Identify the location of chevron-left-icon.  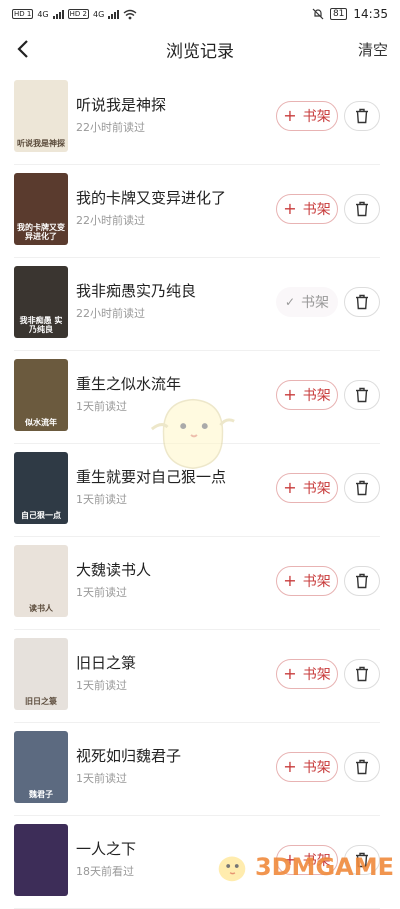
(22, 49).